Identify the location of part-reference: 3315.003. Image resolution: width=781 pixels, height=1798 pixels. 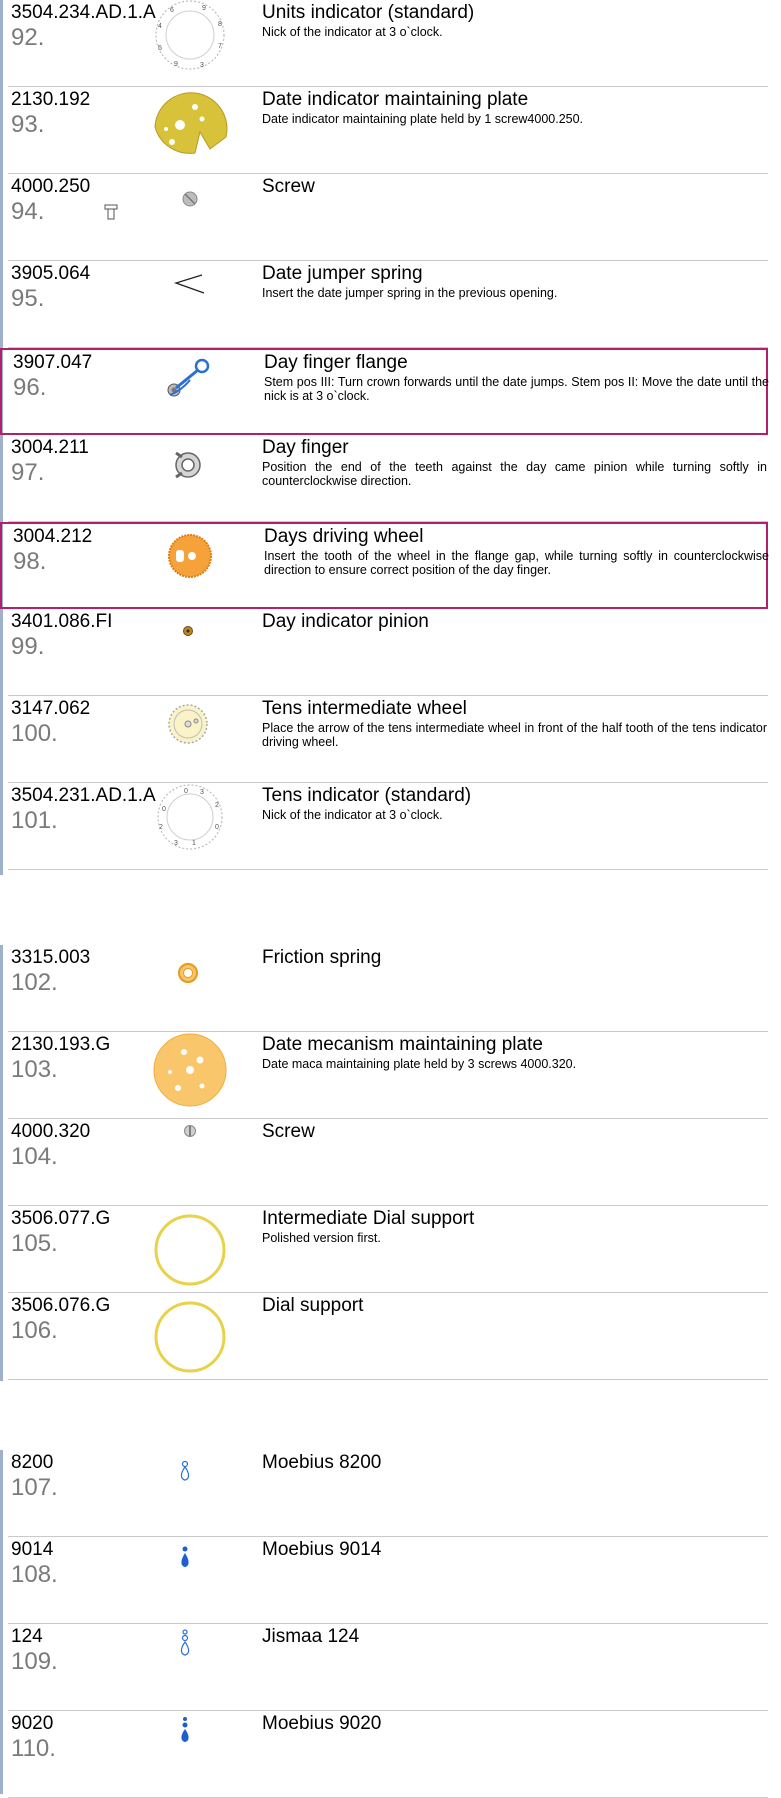
(51, 957).